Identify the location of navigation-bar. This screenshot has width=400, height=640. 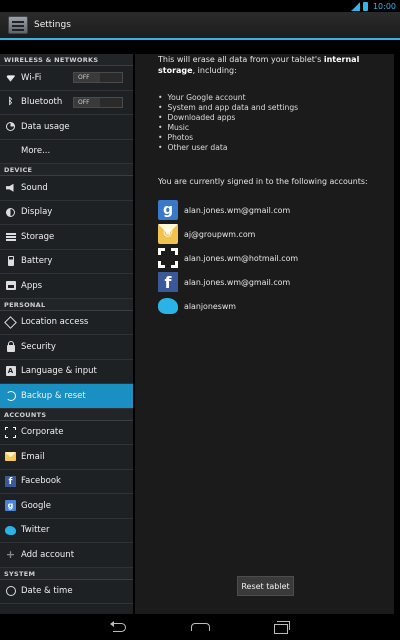
(200, 627).